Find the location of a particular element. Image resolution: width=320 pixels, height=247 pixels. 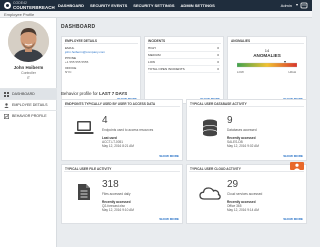

endpoint-desc: Endpoints used to access resources is located at coordinates (128, 130).